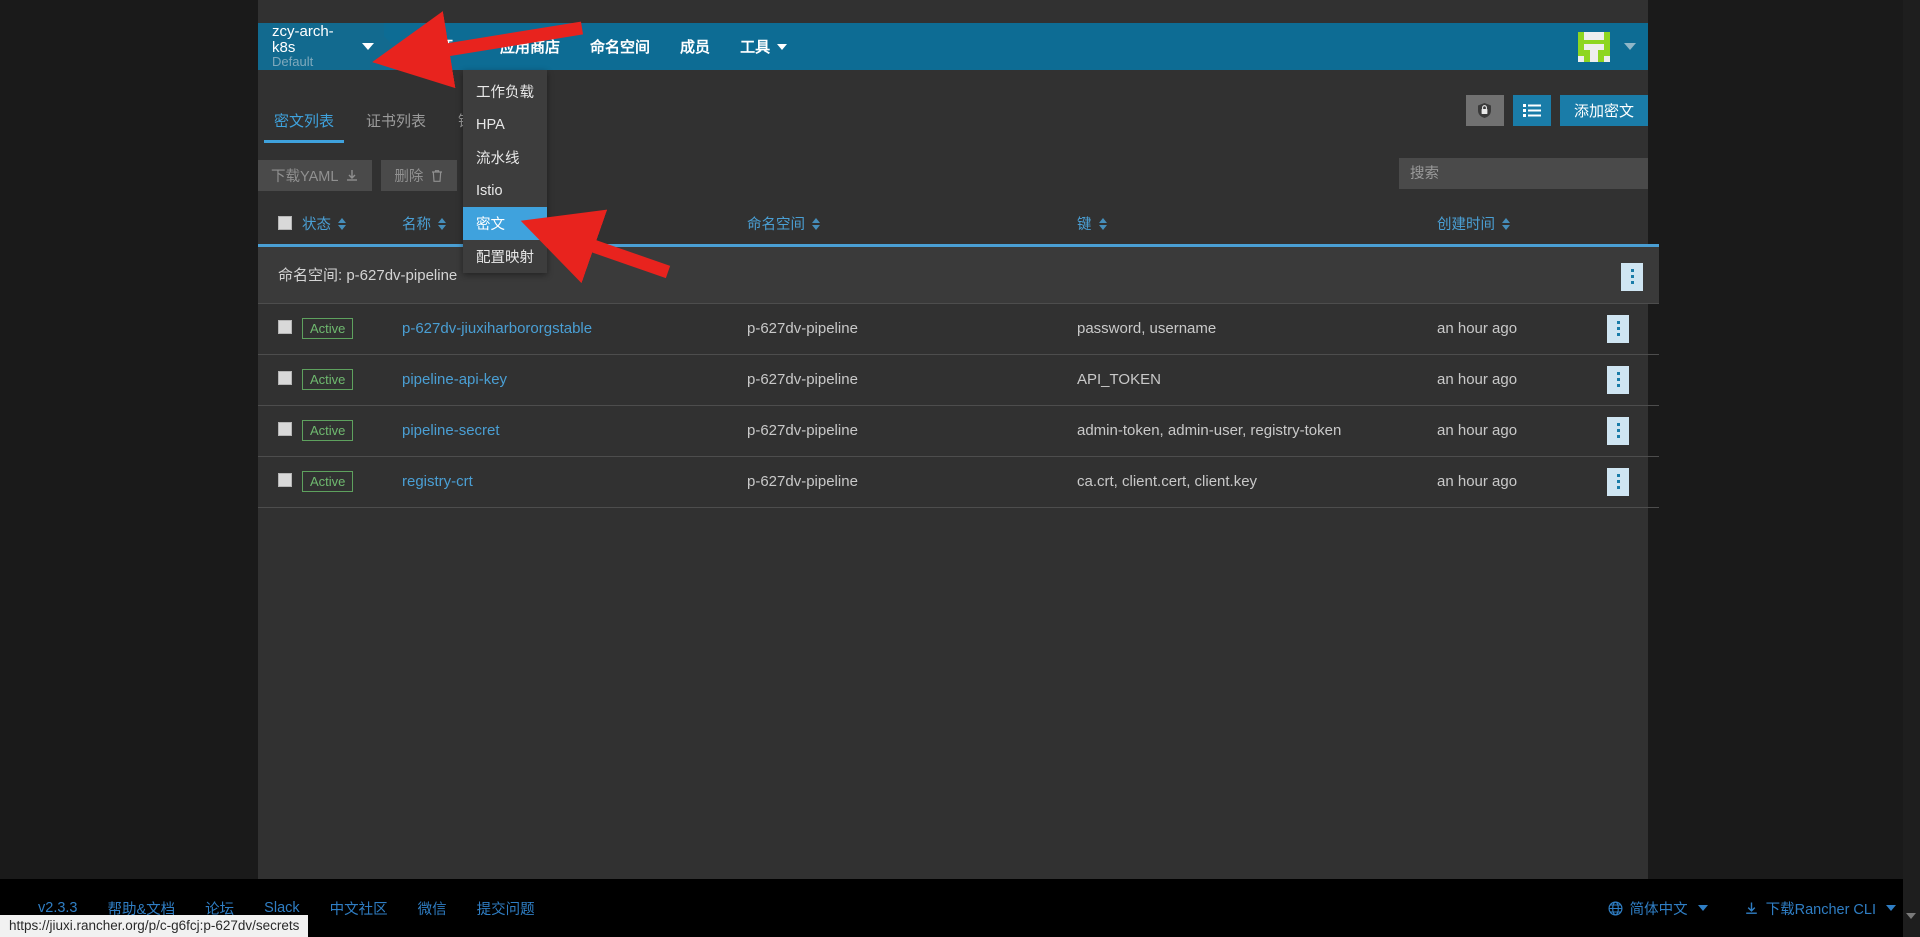  Describe the element at coordinates (352, 175) in the screenshot. I see `download-icon` at that location.